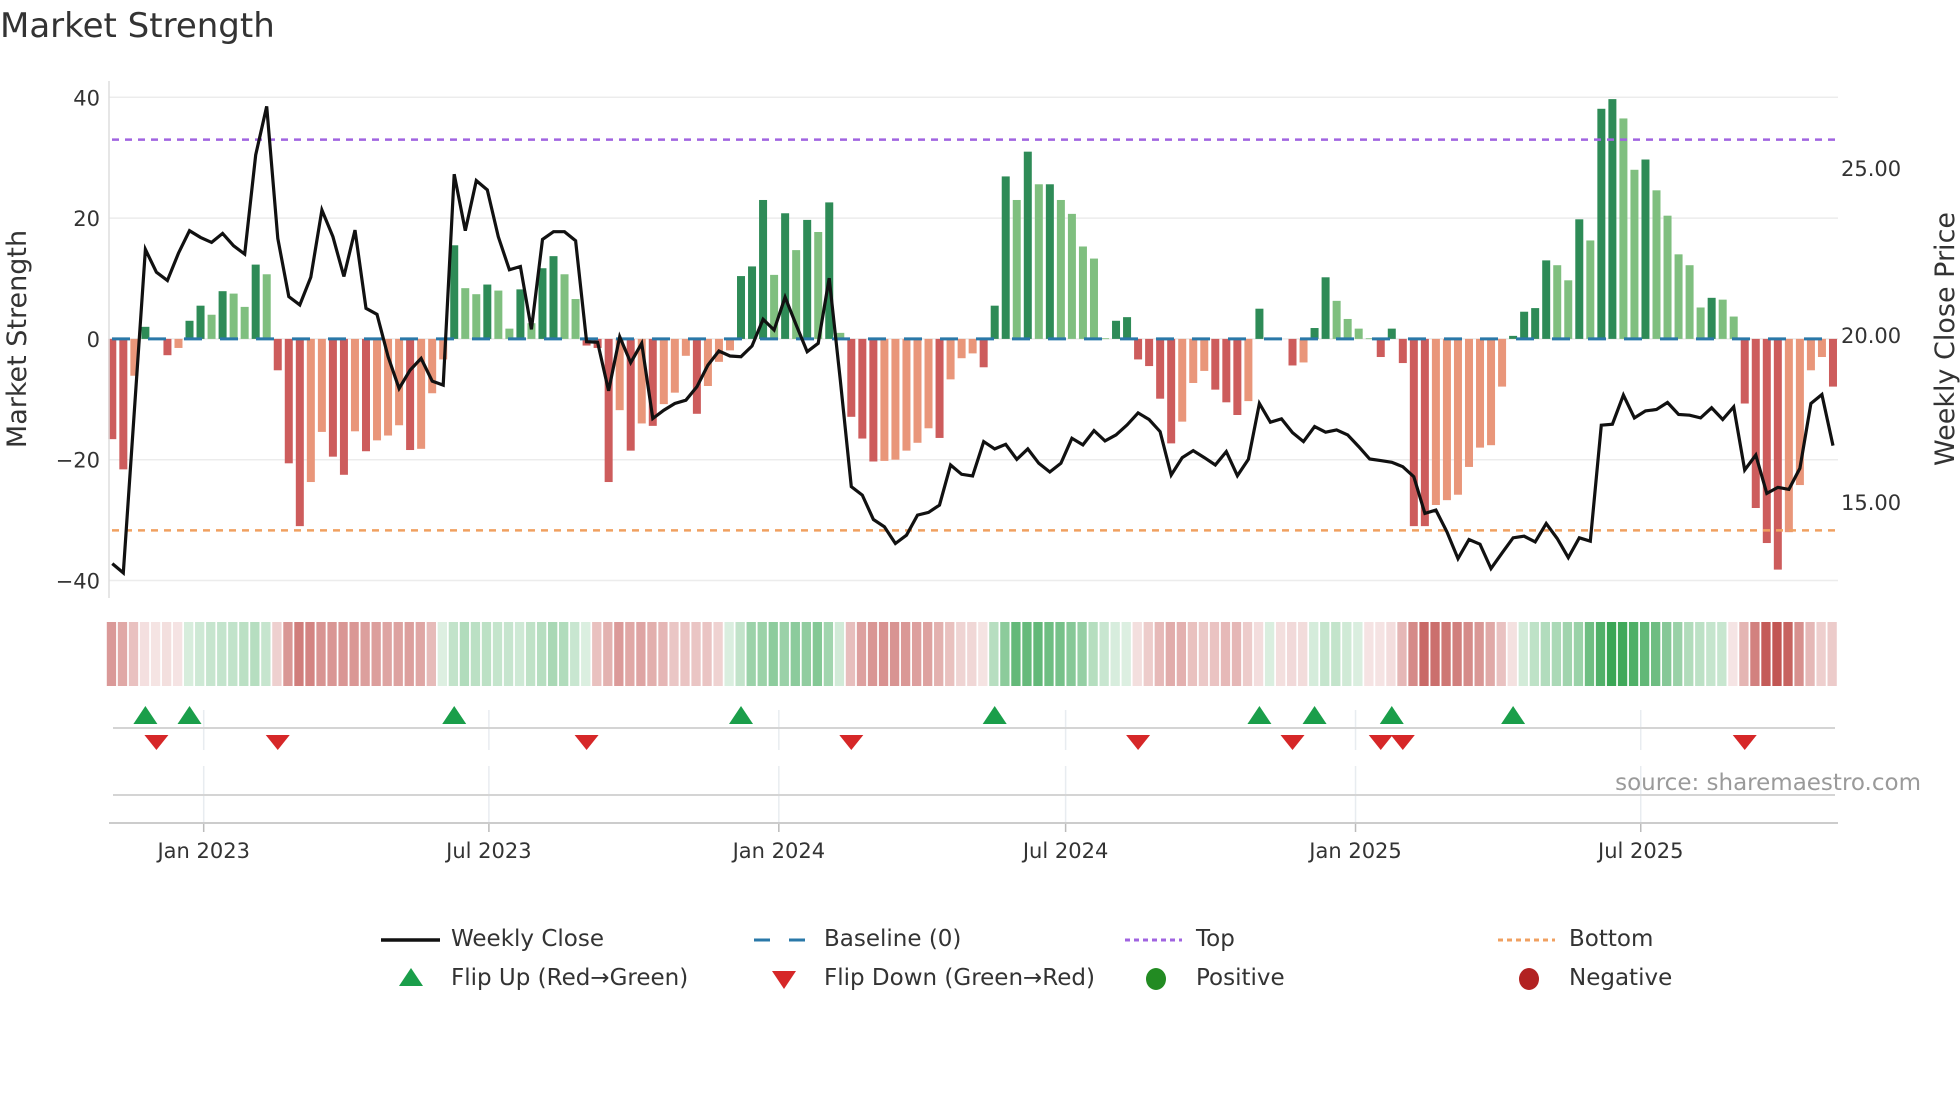 The image size is (1960, 1102). What do you see at coordinates (1871, 336) in the screenshot?
I see `y2-tick-label: 20.00` at bounding box center [1871, 336].